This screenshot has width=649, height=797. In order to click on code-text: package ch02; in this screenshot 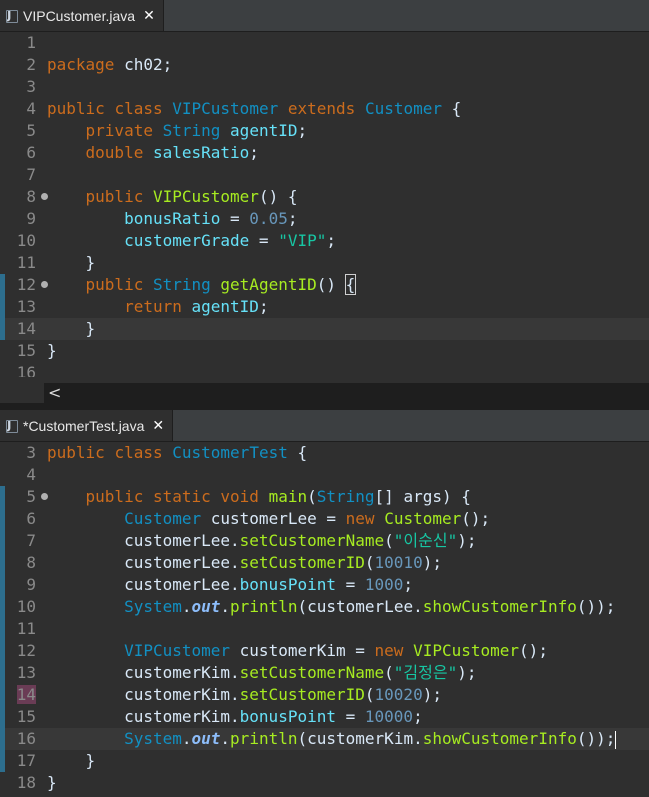, I will do `click(110, 64)`.